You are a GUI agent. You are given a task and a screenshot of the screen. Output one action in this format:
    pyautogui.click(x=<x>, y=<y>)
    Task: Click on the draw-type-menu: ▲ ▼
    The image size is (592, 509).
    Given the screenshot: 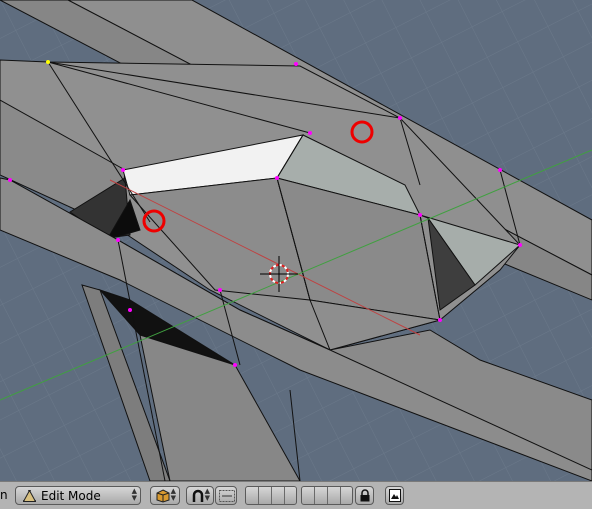 What is the action you would take?
    pyautogui.click(x=165, y=495)
    